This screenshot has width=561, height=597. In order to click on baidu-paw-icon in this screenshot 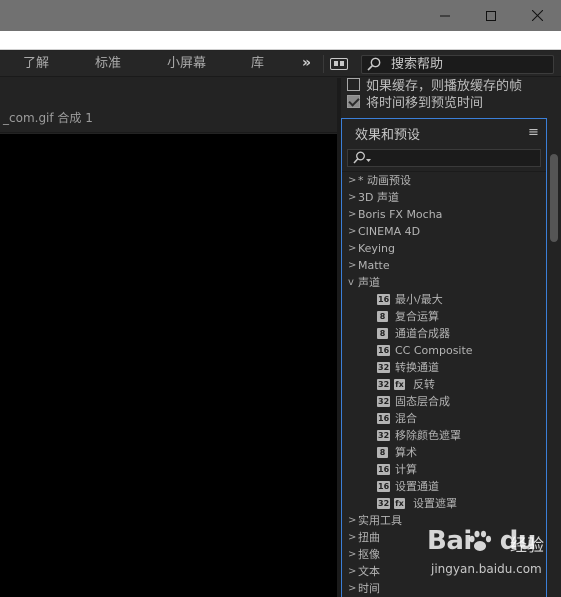, I will do `click(480, 540)`.